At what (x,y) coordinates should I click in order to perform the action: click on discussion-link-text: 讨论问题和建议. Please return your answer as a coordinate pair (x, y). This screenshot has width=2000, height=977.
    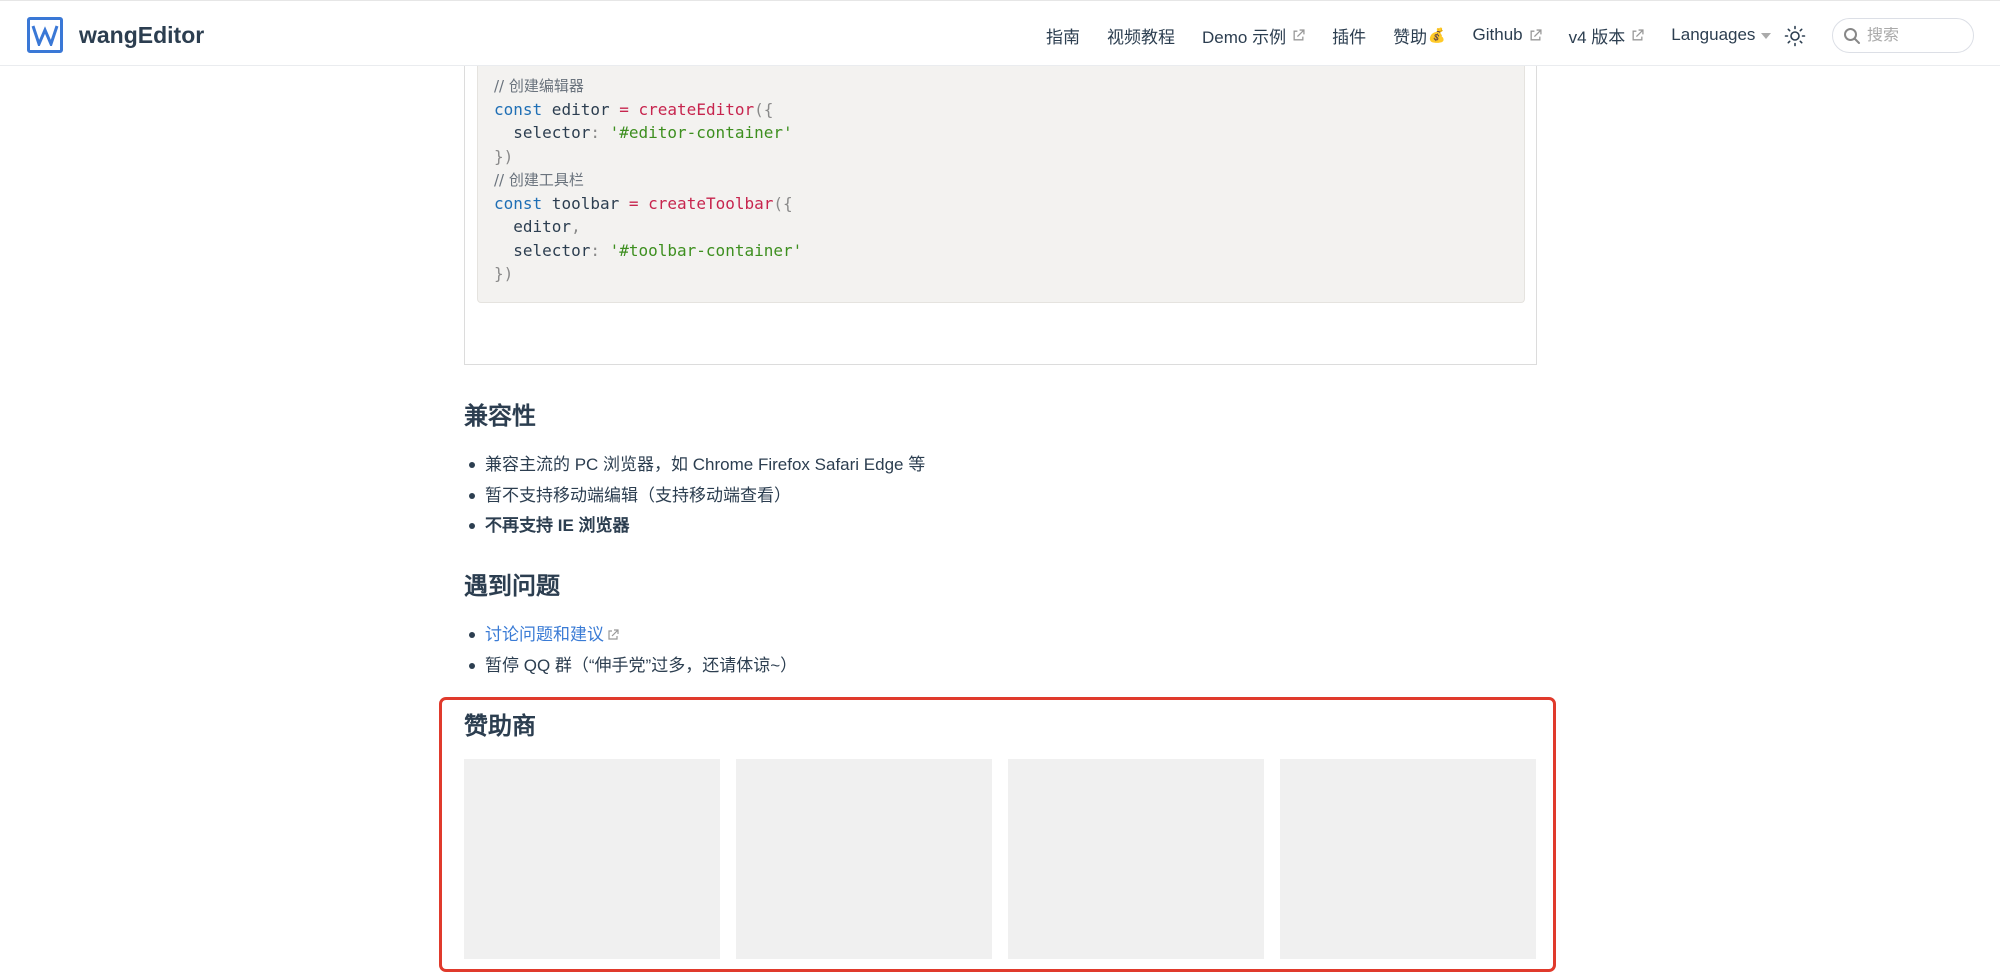
    Looking at the image, I should click on (544, 634).